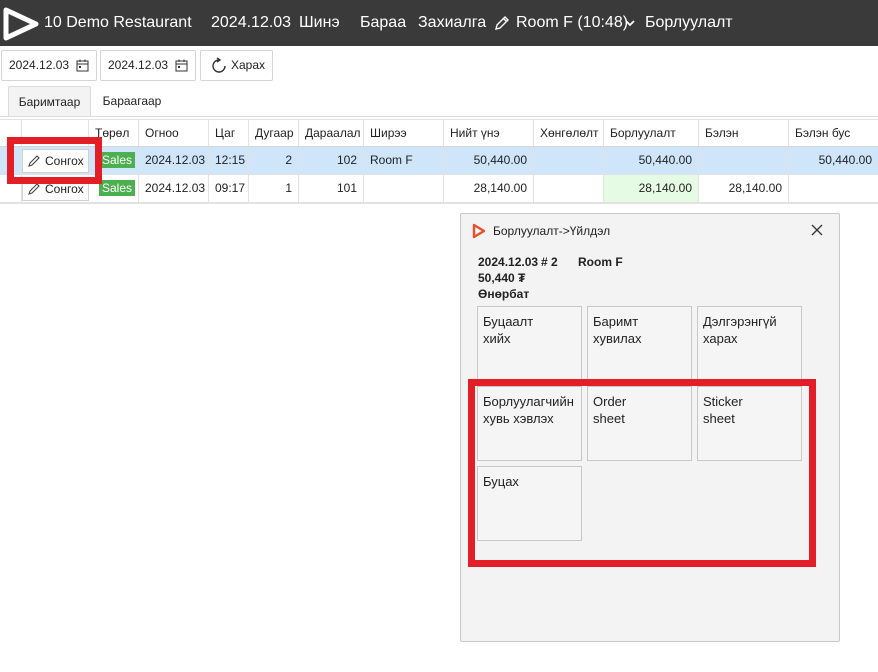 This screenshot has height=672, width=878. I want to click on cell-total: 28,140.00, so click(489, 188).